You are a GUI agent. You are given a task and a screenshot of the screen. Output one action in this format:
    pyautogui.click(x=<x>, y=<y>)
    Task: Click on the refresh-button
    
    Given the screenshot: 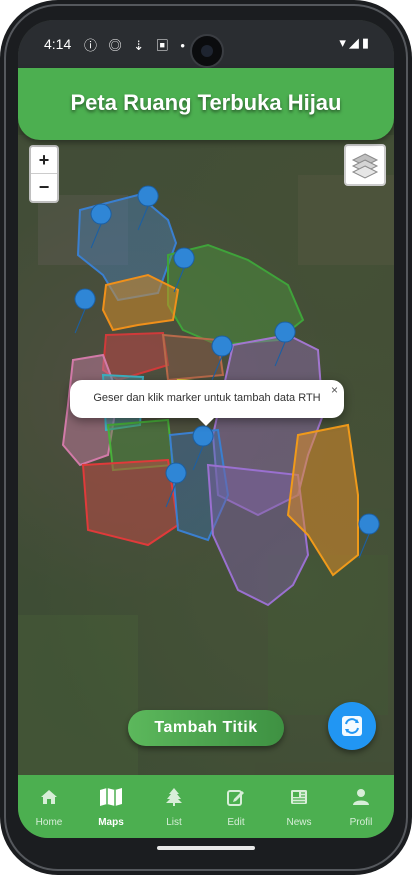 What is the action you would take?
    pyautogui.click(x=352, y=726)
    